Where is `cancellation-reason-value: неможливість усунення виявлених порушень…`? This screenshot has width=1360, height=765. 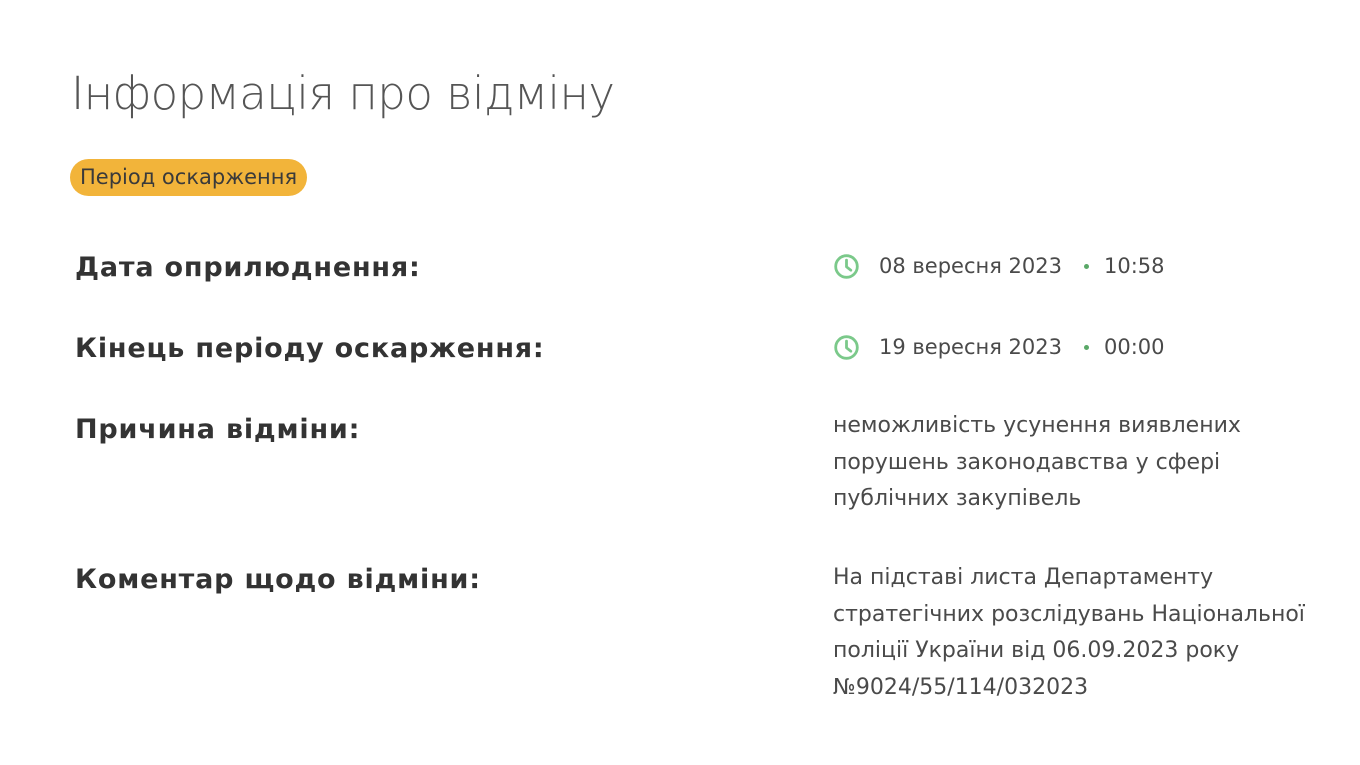 cancellation-reason-value: неможливість усунення виявлених порушень… is located at coordinates (1037, 462).